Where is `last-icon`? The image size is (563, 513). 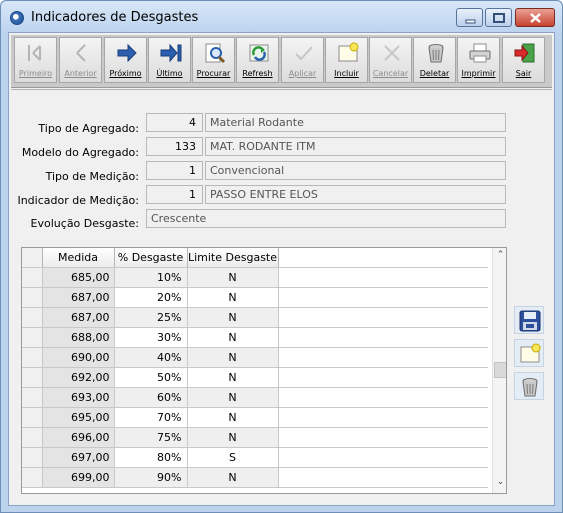
last-icon is located at coordinates (171, 53).